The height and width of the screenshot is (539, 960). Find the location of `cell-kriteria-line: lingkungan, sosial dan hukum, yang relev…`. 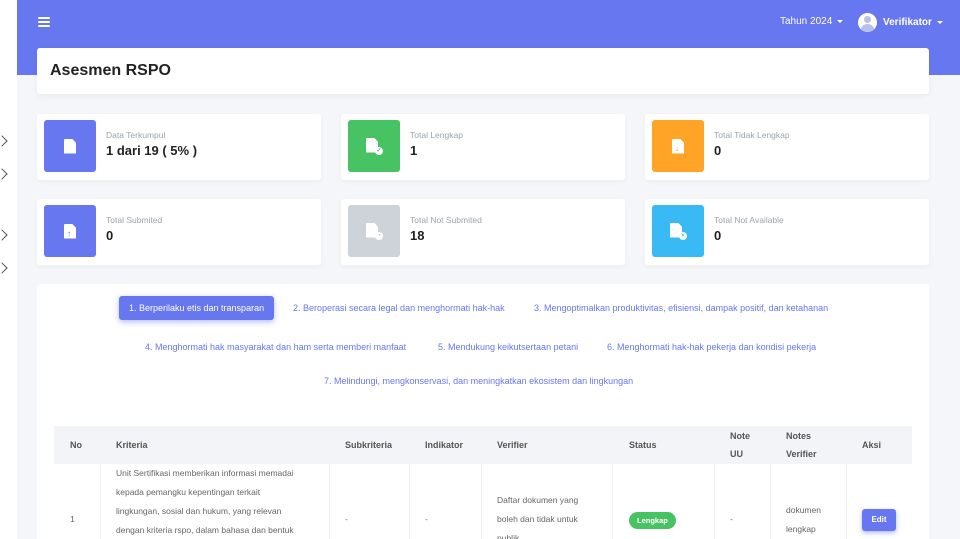

cell-kriteria-line: lingkungan, sosial dan hukum, yang relev… is located at coordinates (199, 511).